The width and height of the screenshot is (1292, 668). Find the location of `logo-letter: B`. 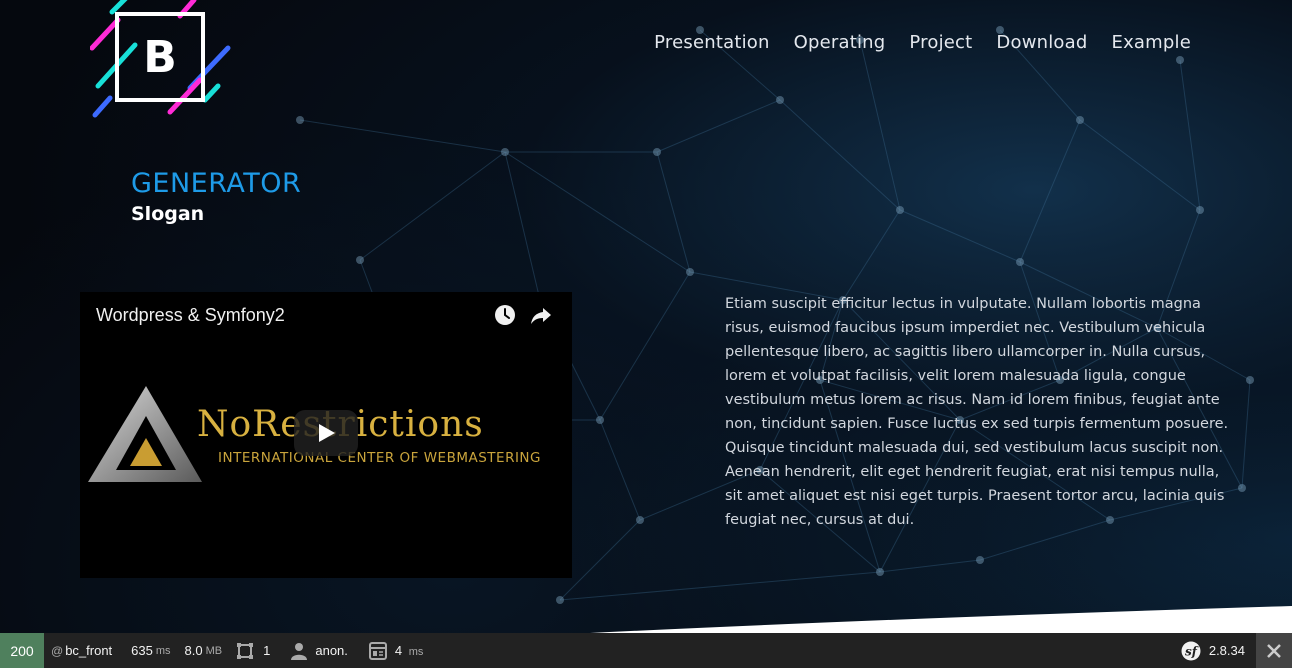

logo-letter: B is located at coordinates (160, 57).